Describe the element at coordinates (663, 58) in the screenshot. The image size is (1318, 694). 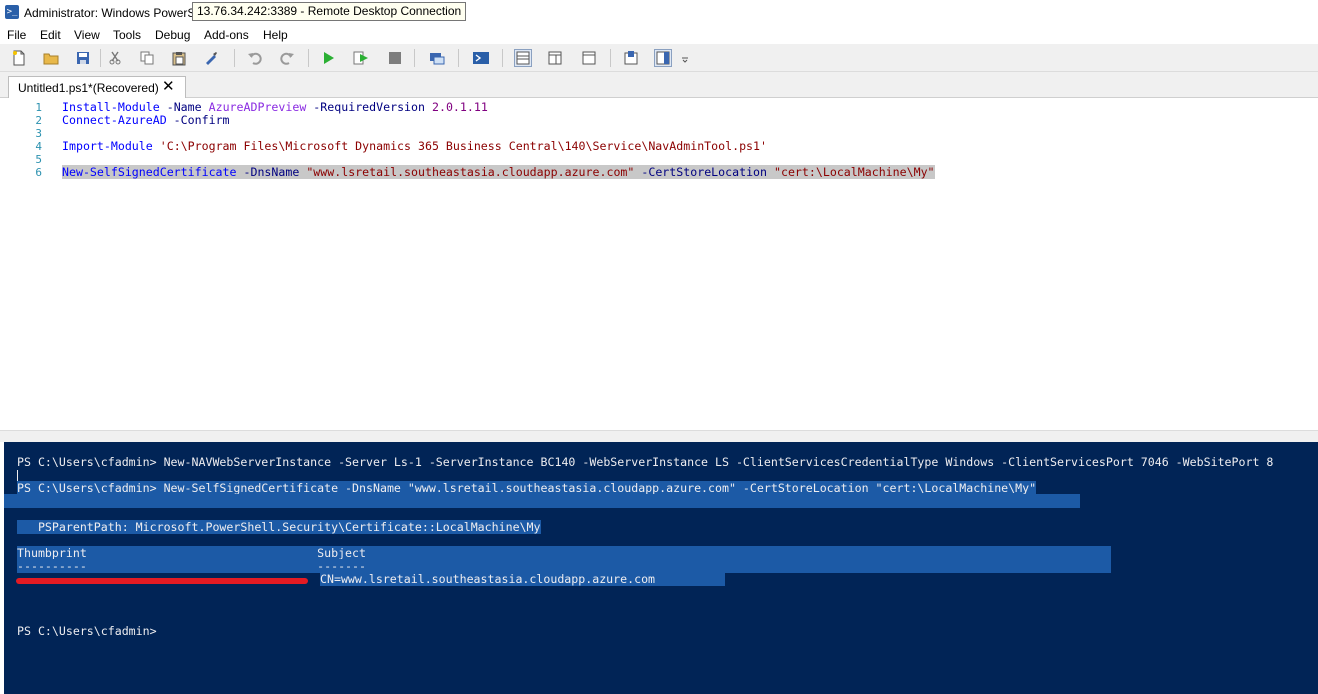
I see `command-pane-icon` at that location.